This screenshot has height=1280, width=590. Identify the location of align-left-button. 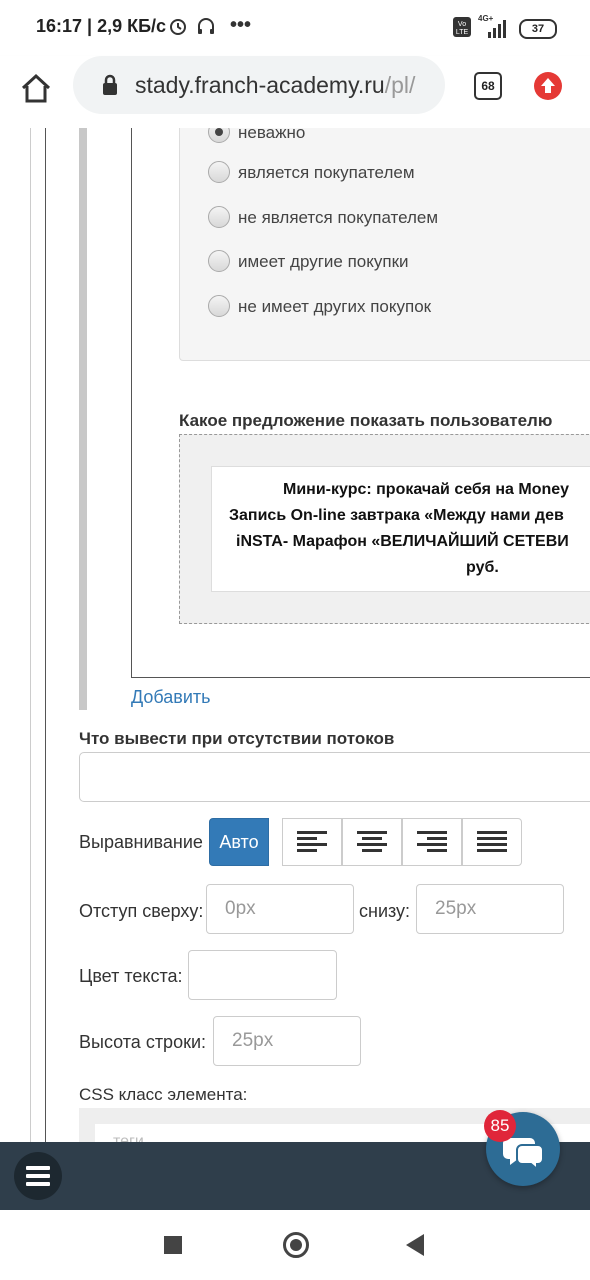
(312, 842).